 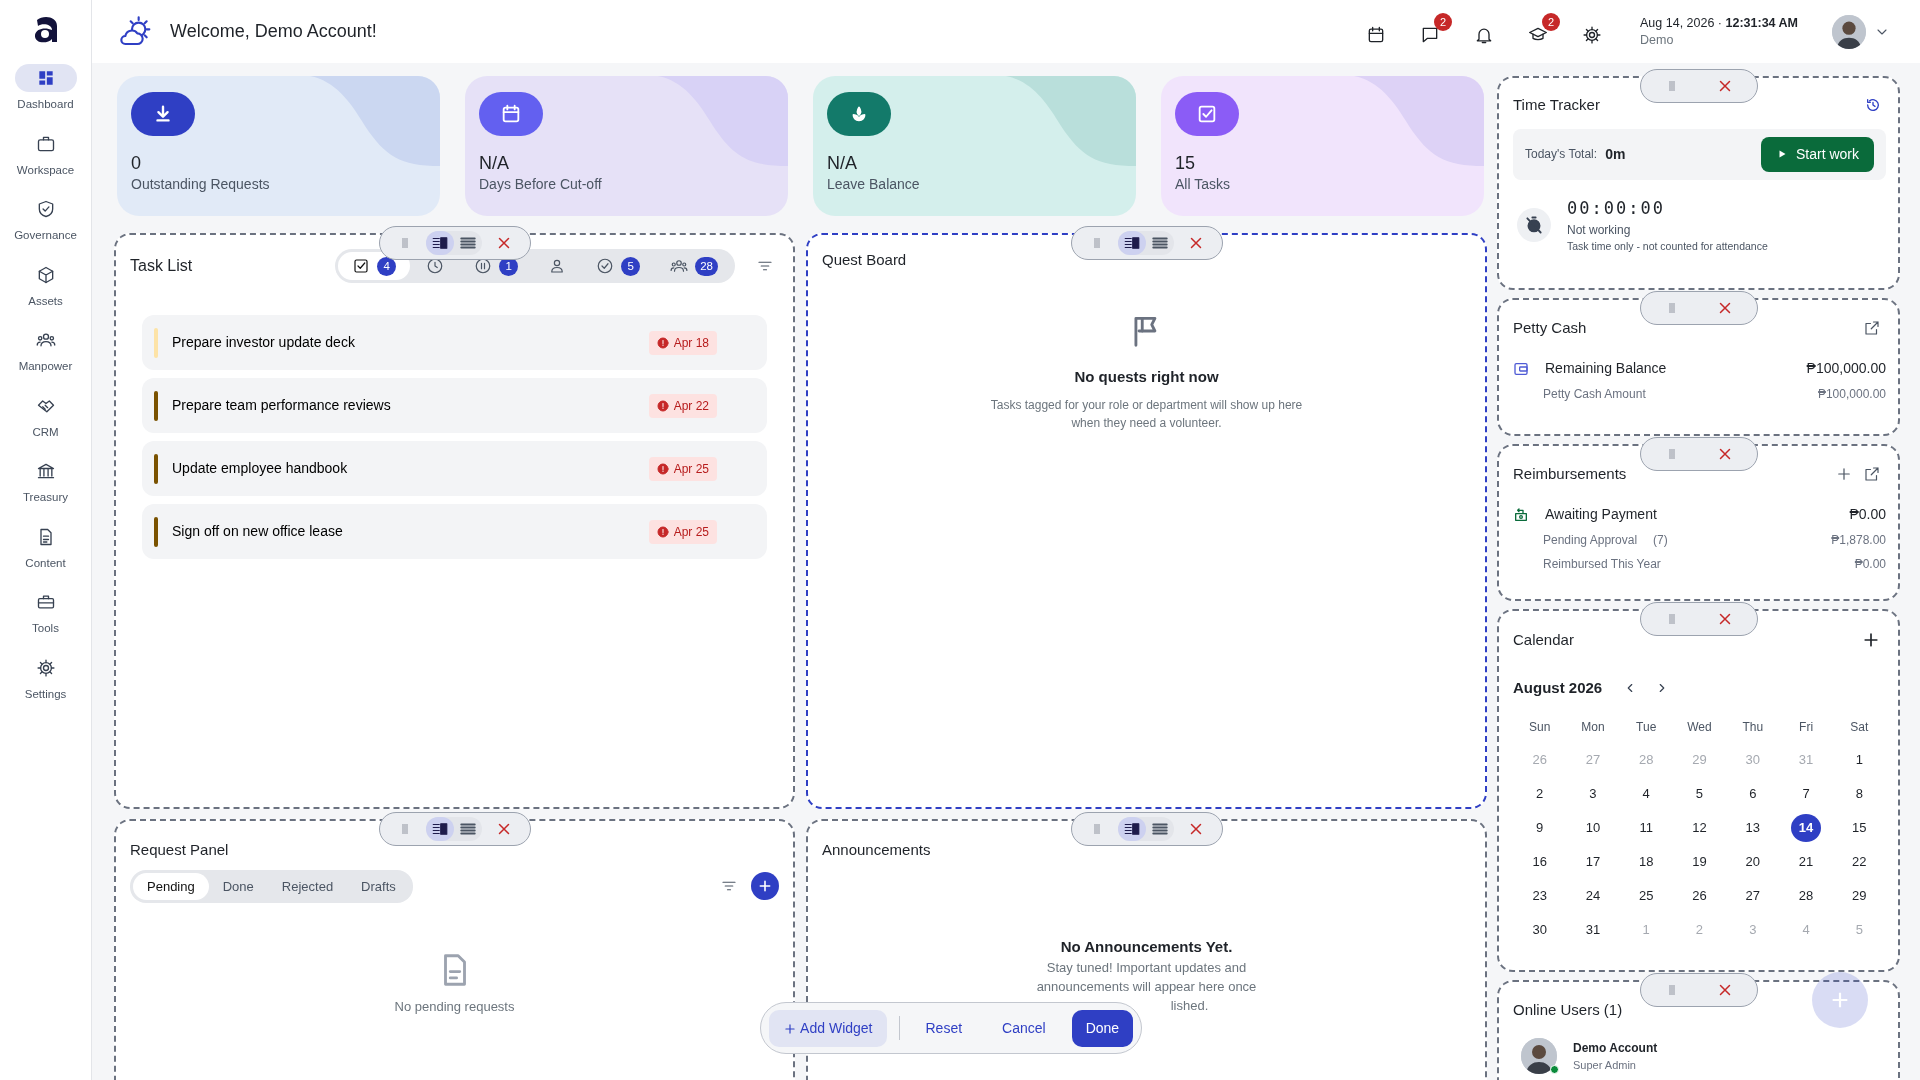 I want to click on sidebar-item: Assets, so click(x=45, y=293).